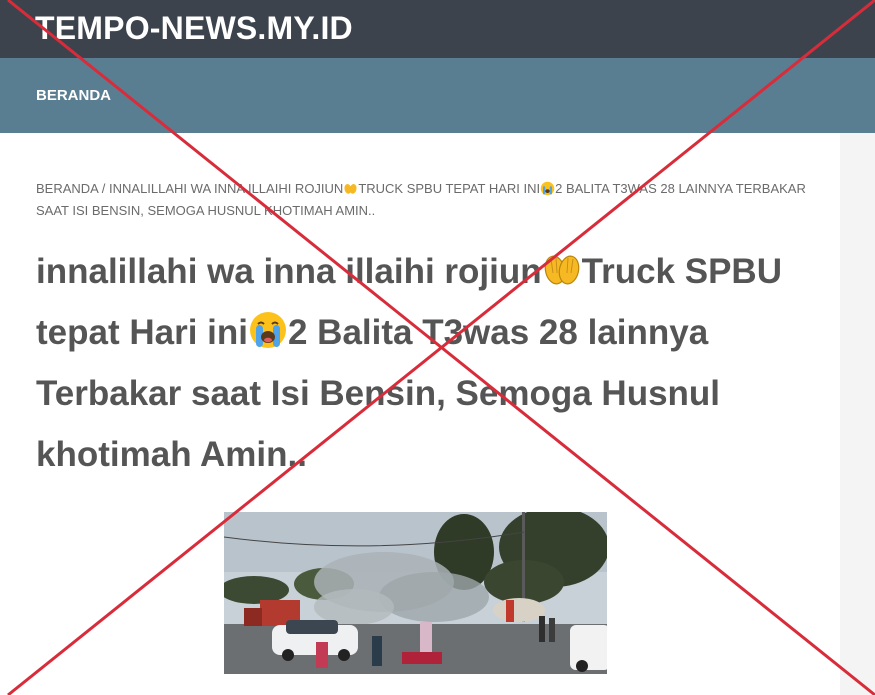  I want to click on nav-item-beranda: BERANDA, so click(73, 95).